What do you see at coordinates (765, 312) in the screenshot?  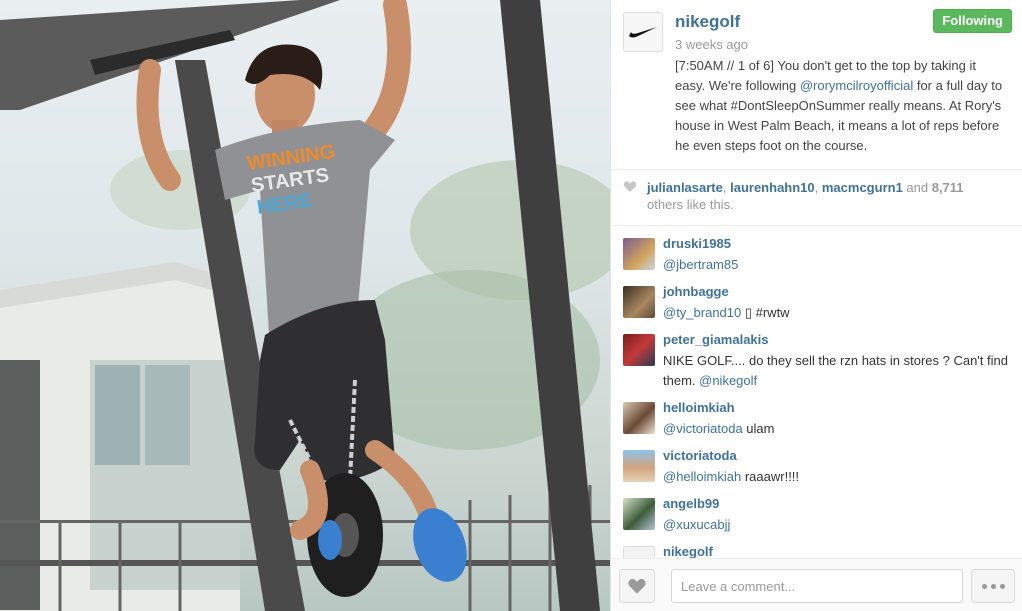 I see `comment-body: ▯ #rwtw` at bounding box center [765, 312].